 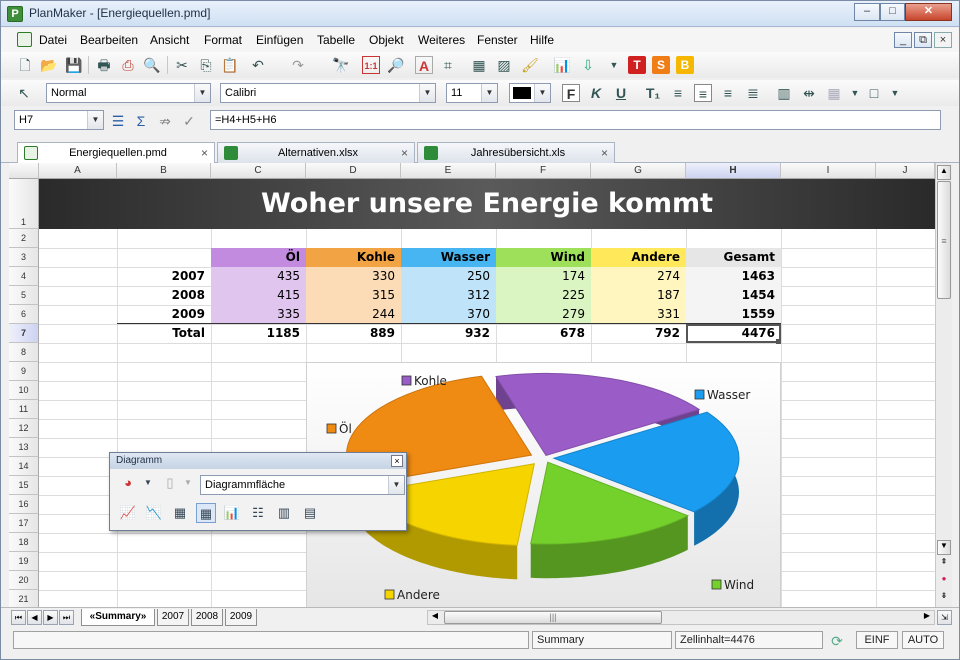 What do you see at coordinates (637, 65) in the screenshot?
I see `textmaker-icon: T` at bounding box center [637, 65].